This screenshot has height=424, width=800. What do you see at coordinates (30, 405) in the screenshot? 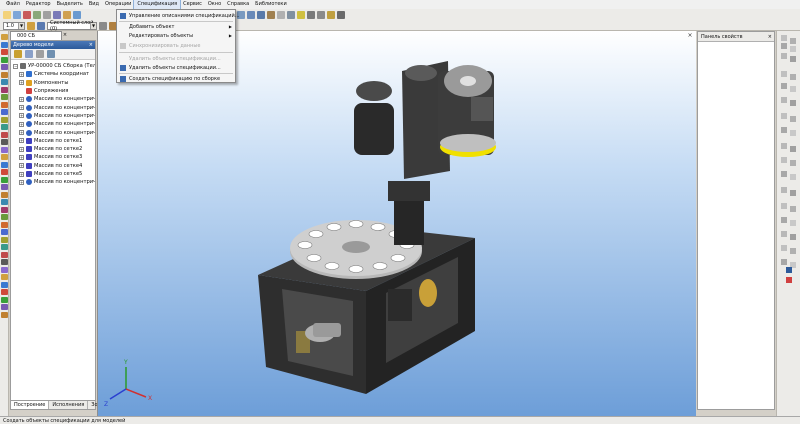
I see `tree-bottom-tab: Построение` at bounding box center [30, 405].